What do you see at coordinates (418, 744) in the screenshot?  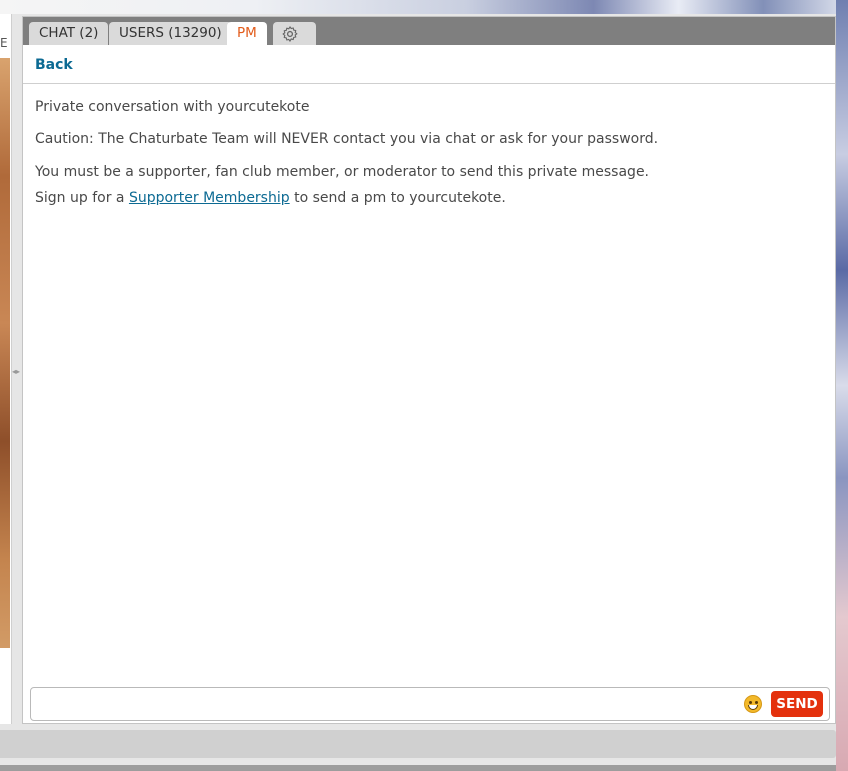 I see `bottom-bar` at bounding box center [418, 744].